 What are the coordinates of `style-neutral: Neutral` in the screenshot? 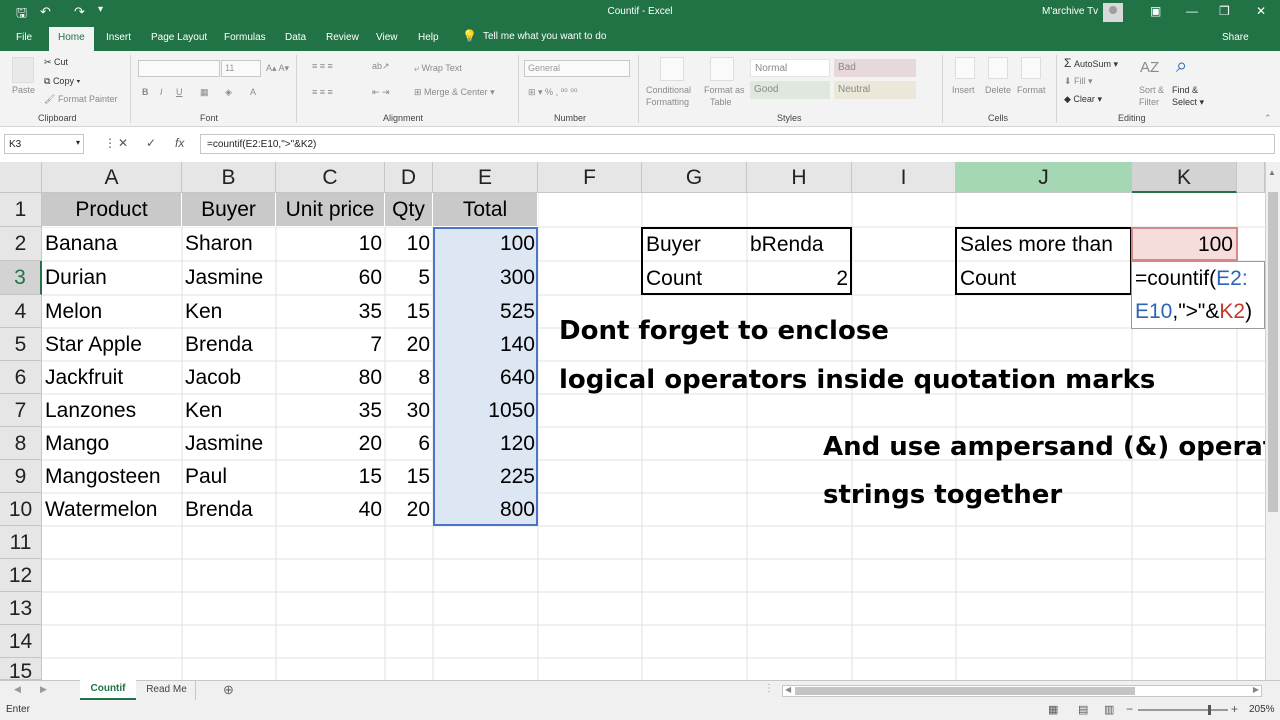 It's located at (875, 90).